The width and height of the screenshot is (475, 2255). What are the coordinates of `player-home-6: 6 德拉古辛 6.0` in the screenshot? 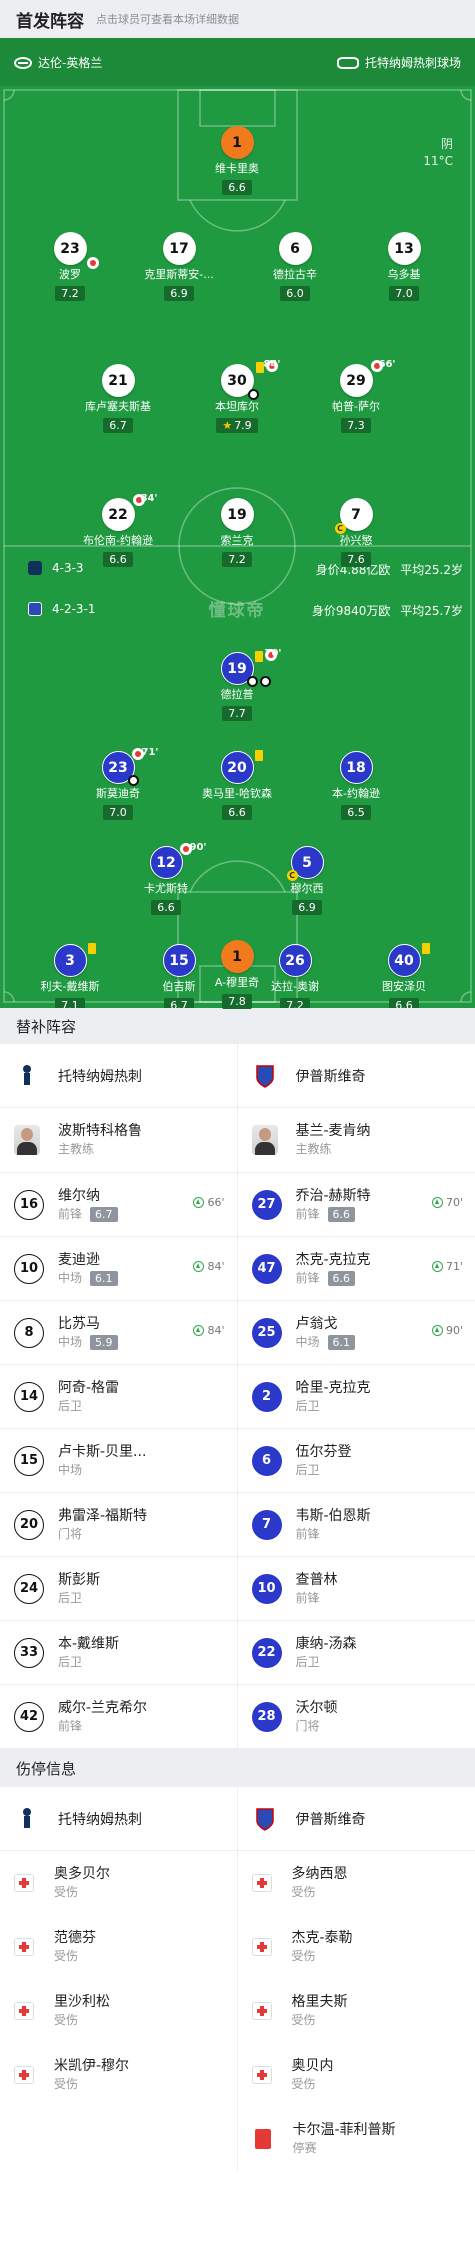 It's located at (295, 266).